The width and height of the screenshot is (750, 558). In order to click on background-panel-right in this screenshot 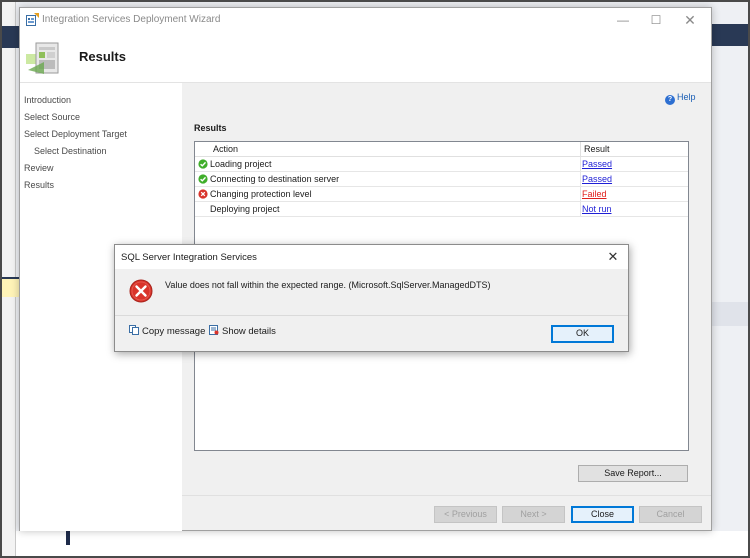, I will do `click(730, 314)`.